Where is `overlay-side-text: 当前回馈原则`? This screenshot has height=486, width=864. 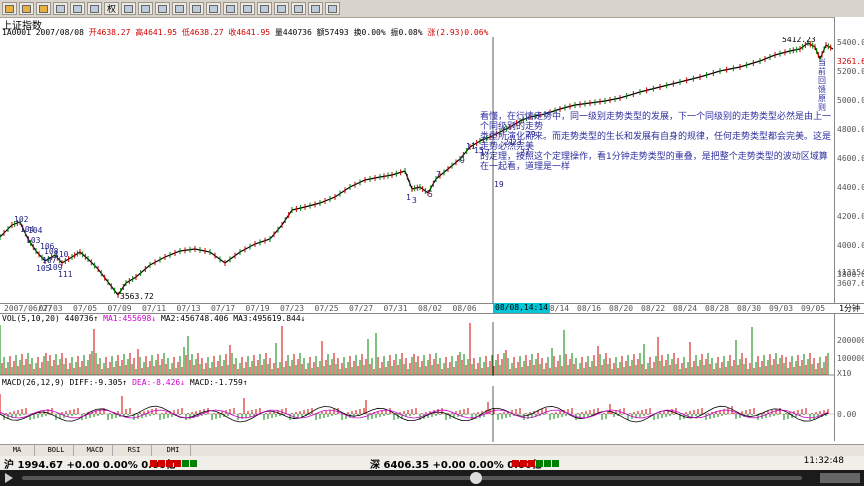 overlay-side-text: 当前回馈原则 is located at coordinates (822, 85).